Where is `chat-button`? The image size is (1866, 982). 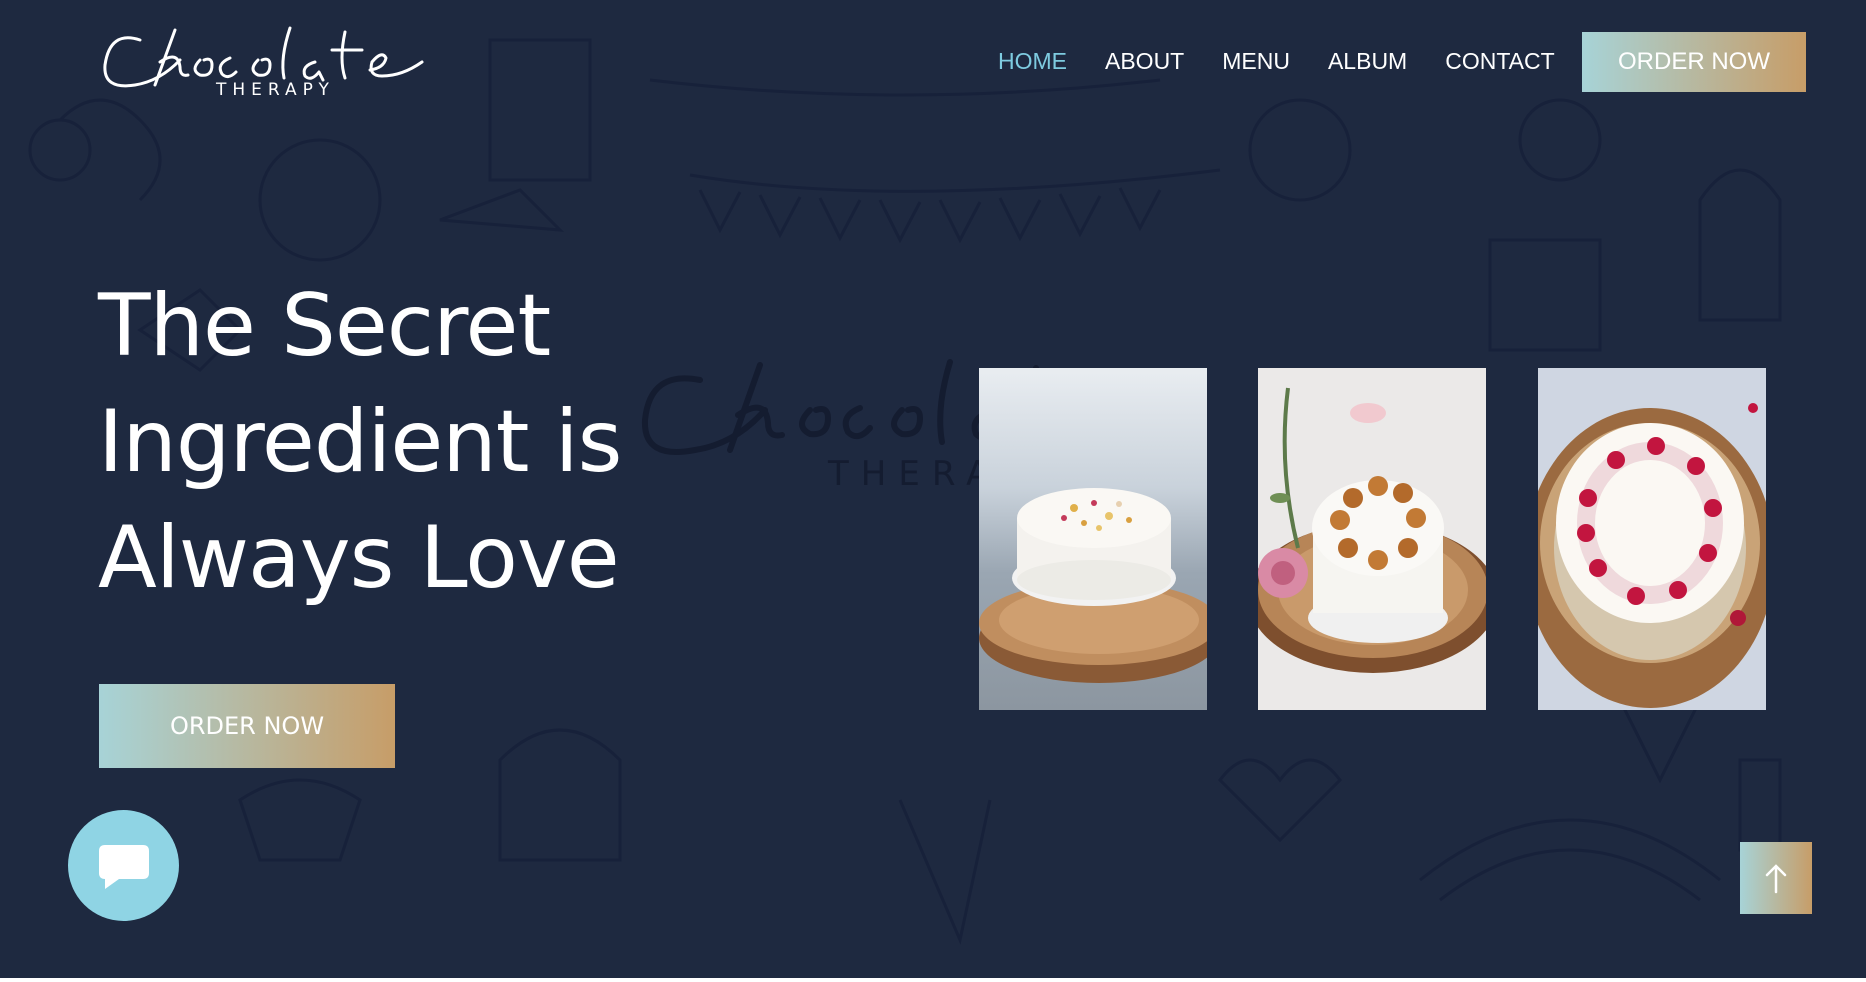
chat-button is located at coordinates (123, 865).